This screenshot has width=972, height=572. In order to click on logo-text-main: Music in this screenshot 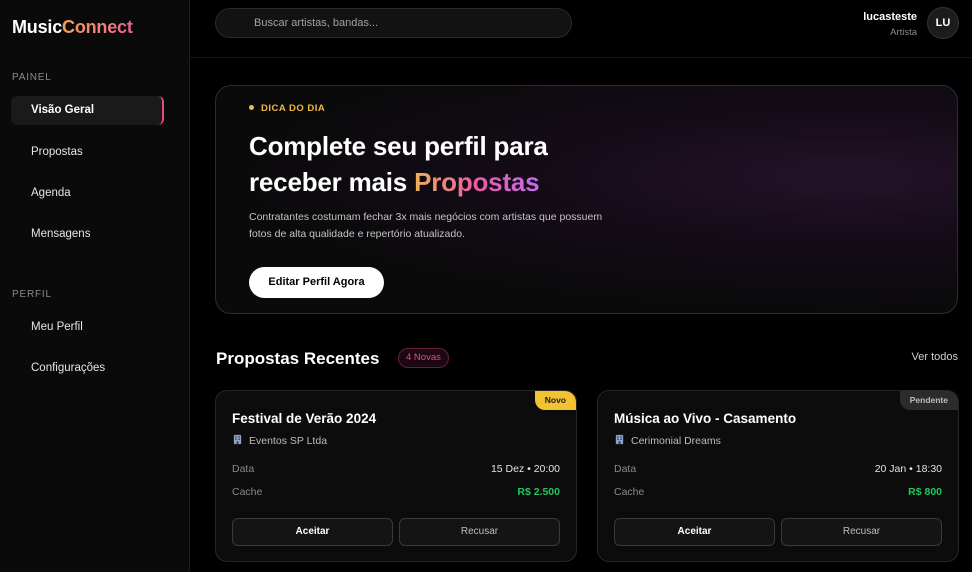, I will do `click(37, 27)`.